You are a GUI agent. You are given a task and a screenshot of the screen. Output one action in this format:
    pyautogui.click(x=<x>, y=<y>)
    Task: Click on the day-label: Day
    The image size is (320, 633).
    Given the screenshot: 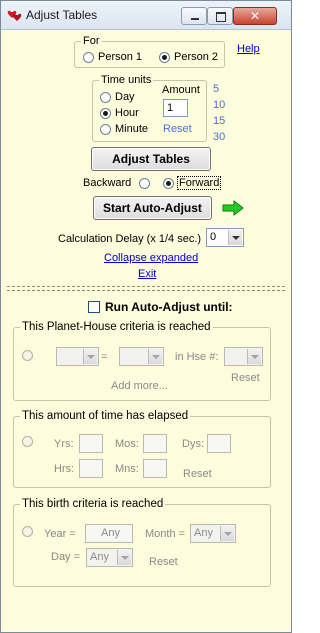 What is the action you would take?
    pyautogui.click(x=125, y=97)
    